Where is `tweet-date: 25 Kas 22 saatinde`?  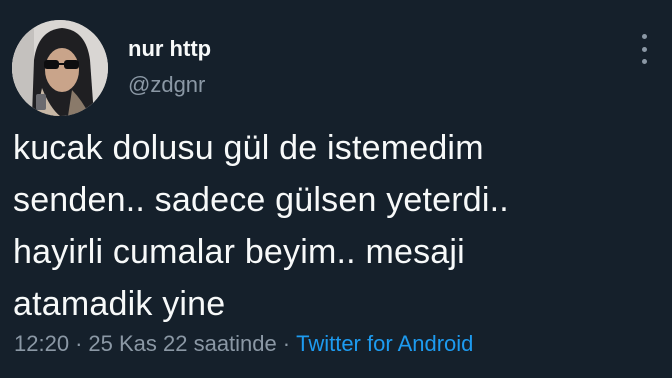
tweet-date: 25 Kas 22 saatinde is located at coordinates (182, 343).